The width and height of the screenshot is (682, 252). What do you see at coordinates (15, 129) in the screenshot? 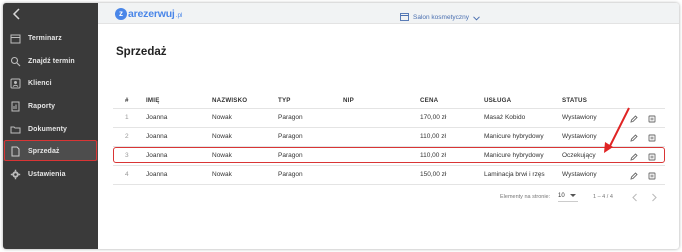
I see `folder-icon` at bounding box center [15, 129].